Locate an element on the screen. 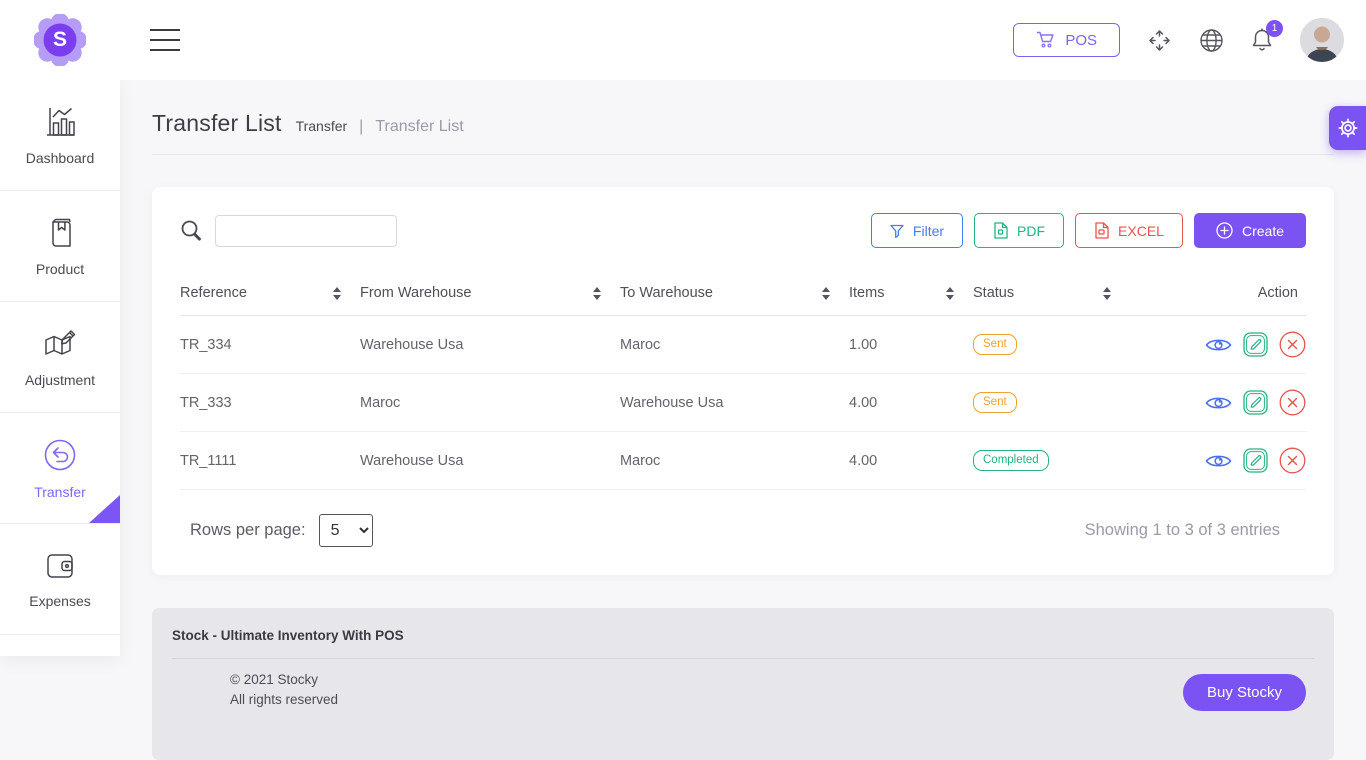 The width and height of the screenshot is (1366, 760). cart-icon is located at coordinates (1045, 39).